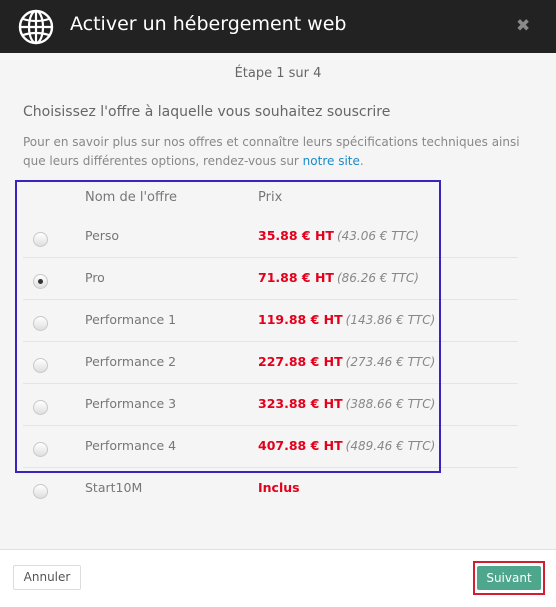  Describe the element at coordinates (131, 445) in the screenshot. I see `offer-name: Performance 4` at that location.